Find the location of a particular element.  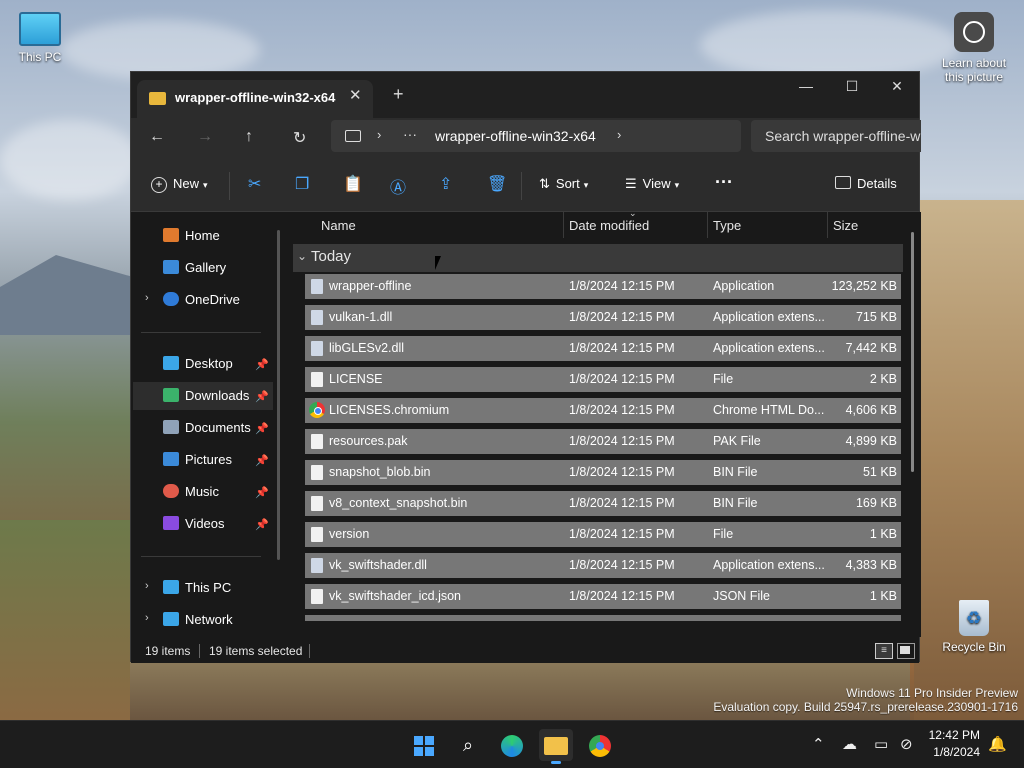

downloads-icon is located at coordinates (171, 395).